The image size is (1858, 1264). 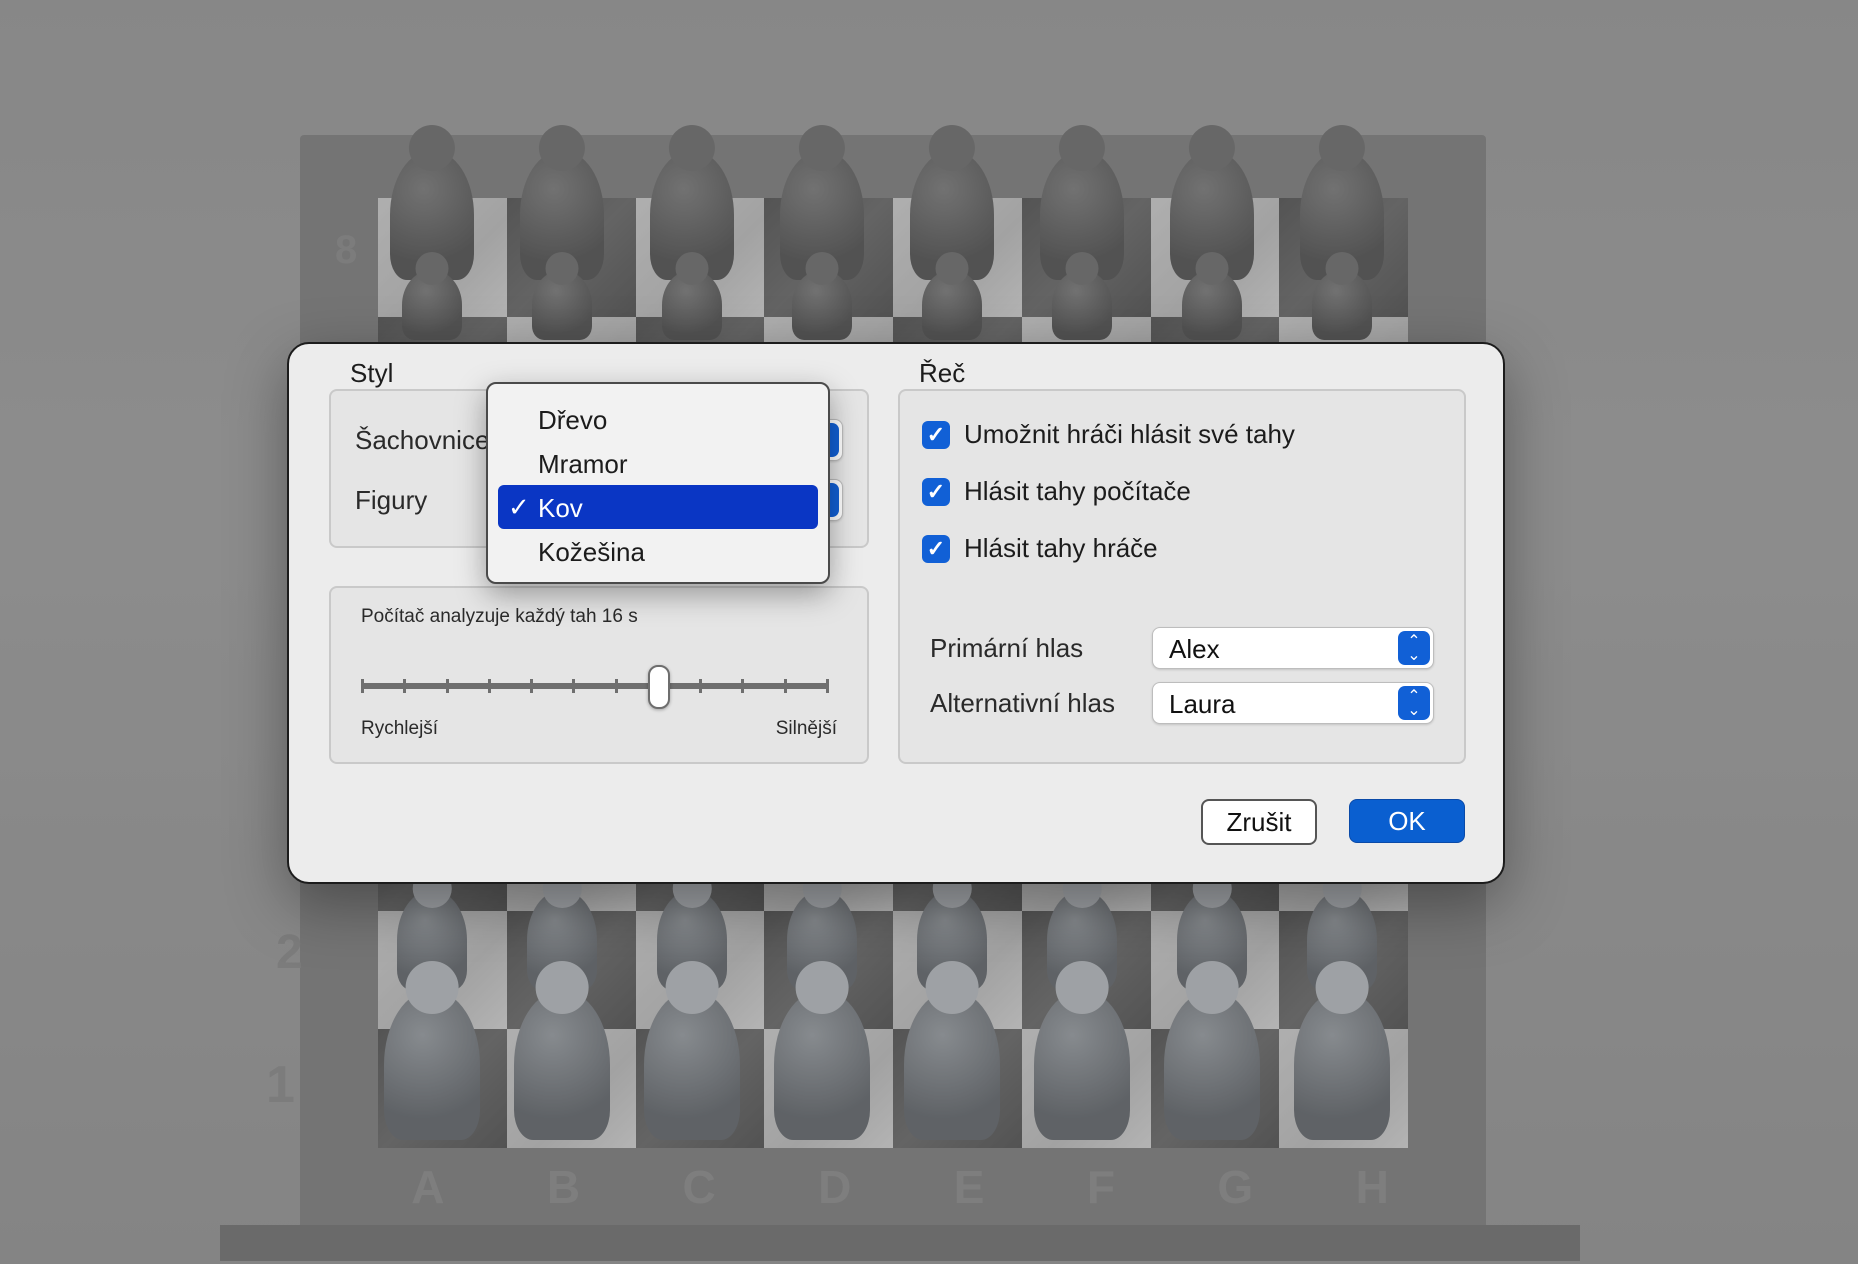 I want to click on allow-player-announce-checkbox: ✓ Umožnit hráči hlásit své tahy, so click(x=1108, y=434).